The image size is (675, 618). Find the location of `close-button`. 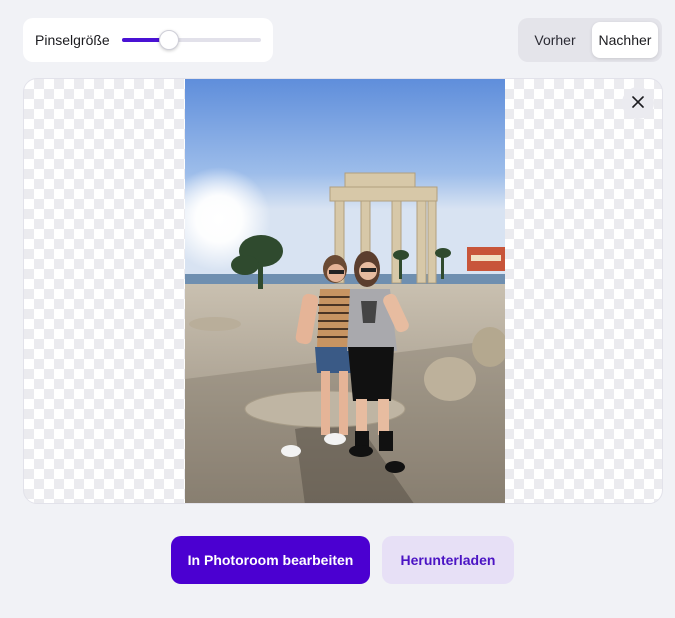

close-button is located at coordinates (638, 103).